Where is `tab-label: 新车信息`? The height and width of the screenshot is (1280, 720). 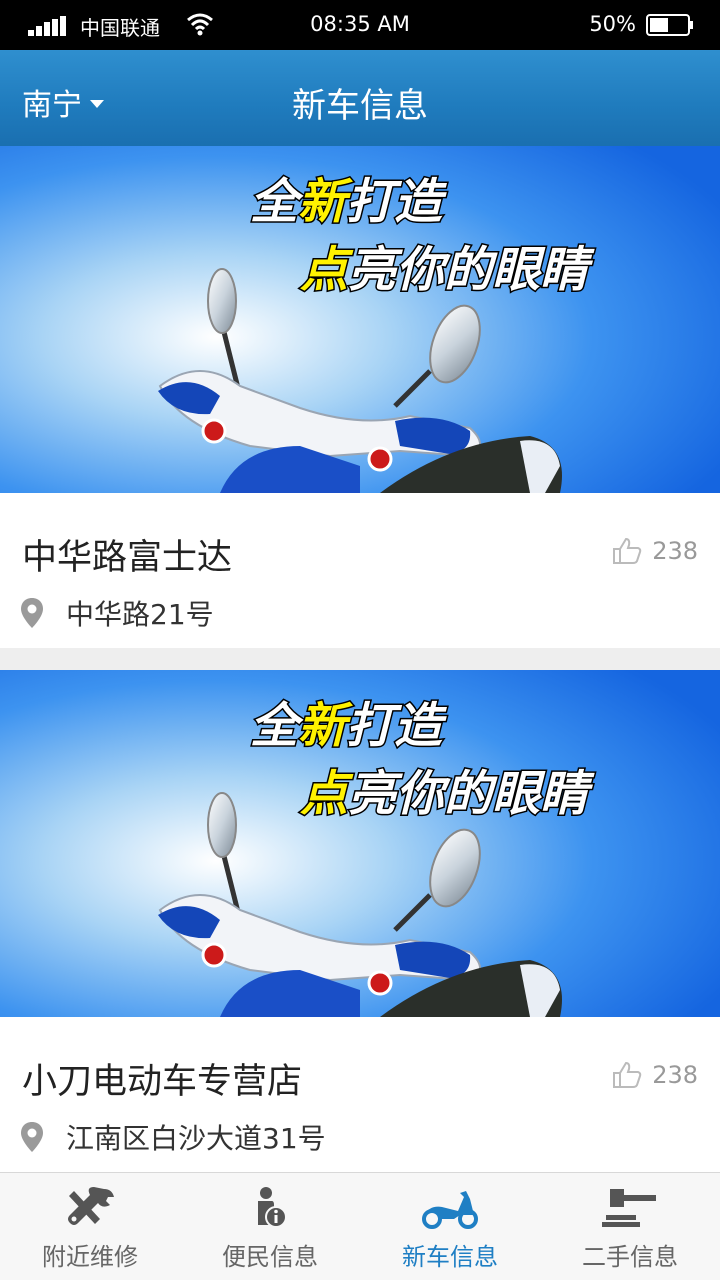 tab-label: 新车信息 is located at coordinates (450, 1257).